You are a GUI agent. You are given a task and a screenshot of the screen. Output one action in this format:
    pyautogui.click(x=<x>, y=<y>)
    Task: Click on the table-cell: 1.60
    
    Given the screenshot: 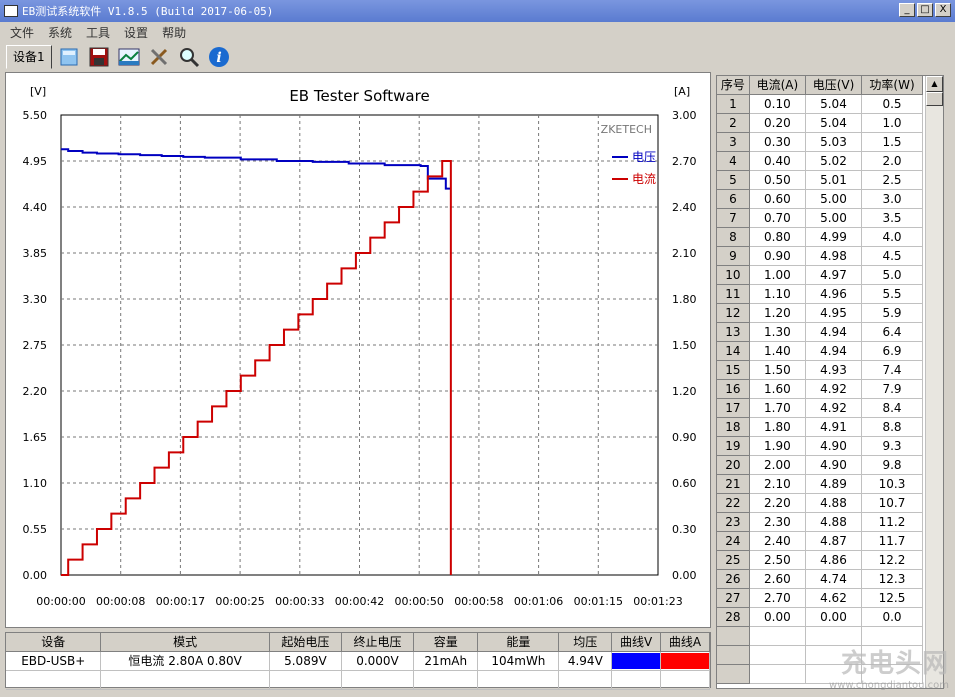 What is the action you would take?
    pyautogui.click(x=777, y=389)
    